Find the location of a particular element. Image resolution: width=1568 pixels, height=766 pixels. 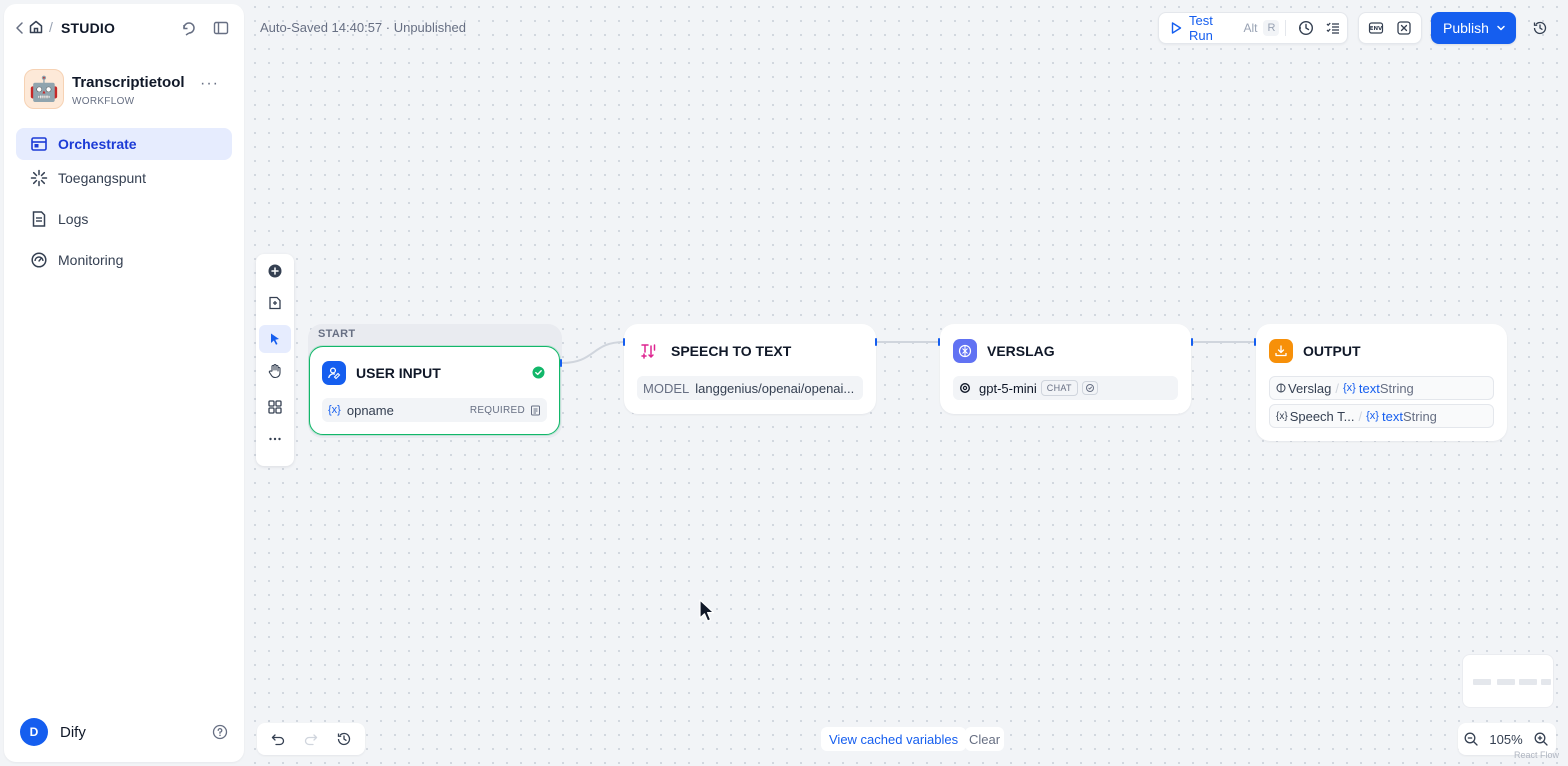

node-title: USER INPUT is located at coordinates (398, 373).